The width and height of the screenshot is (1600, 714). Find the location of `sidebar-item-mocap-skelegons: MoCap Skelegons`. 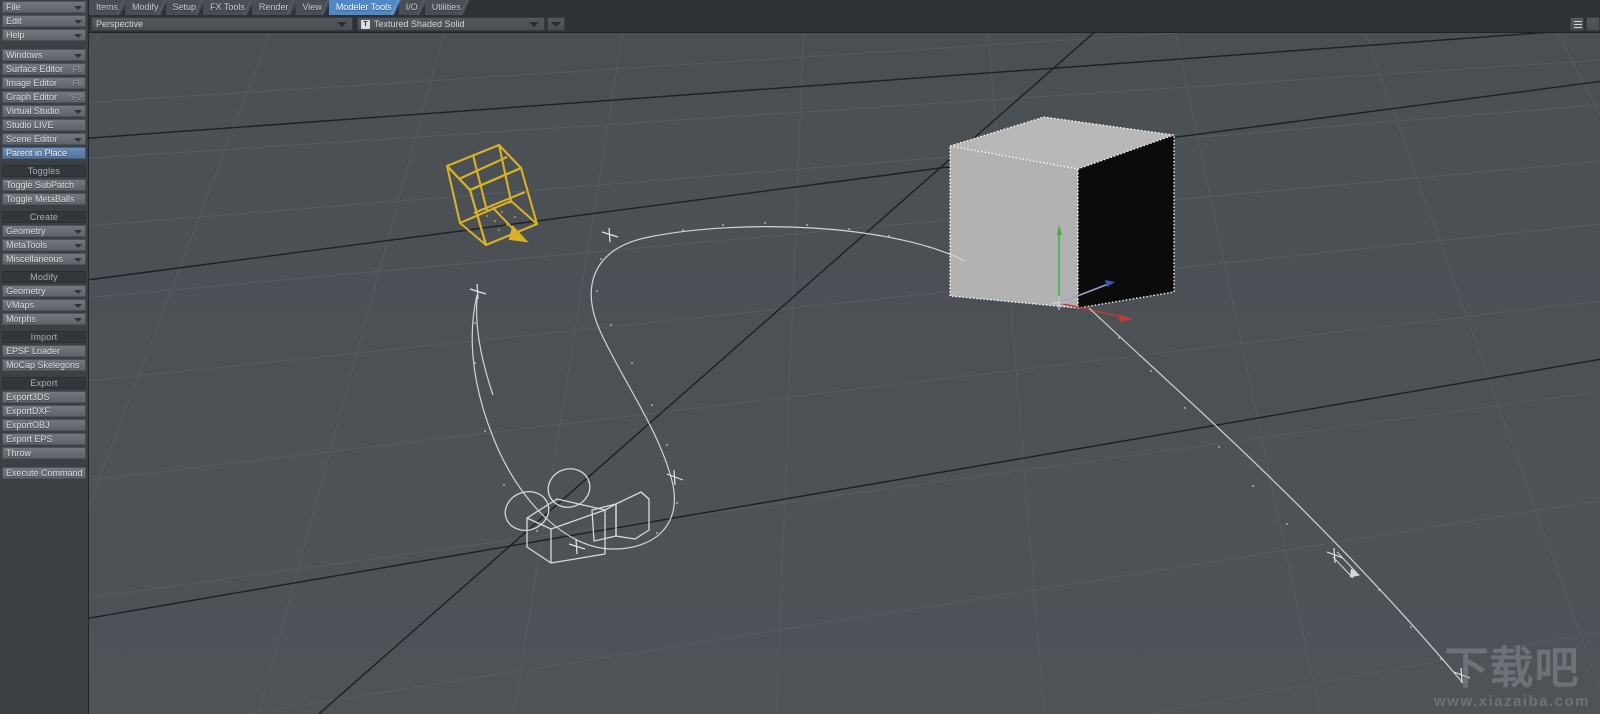

sidebar-item-mocap-skelegons: MoCap Skelegons is located at coordinates (44, 365).